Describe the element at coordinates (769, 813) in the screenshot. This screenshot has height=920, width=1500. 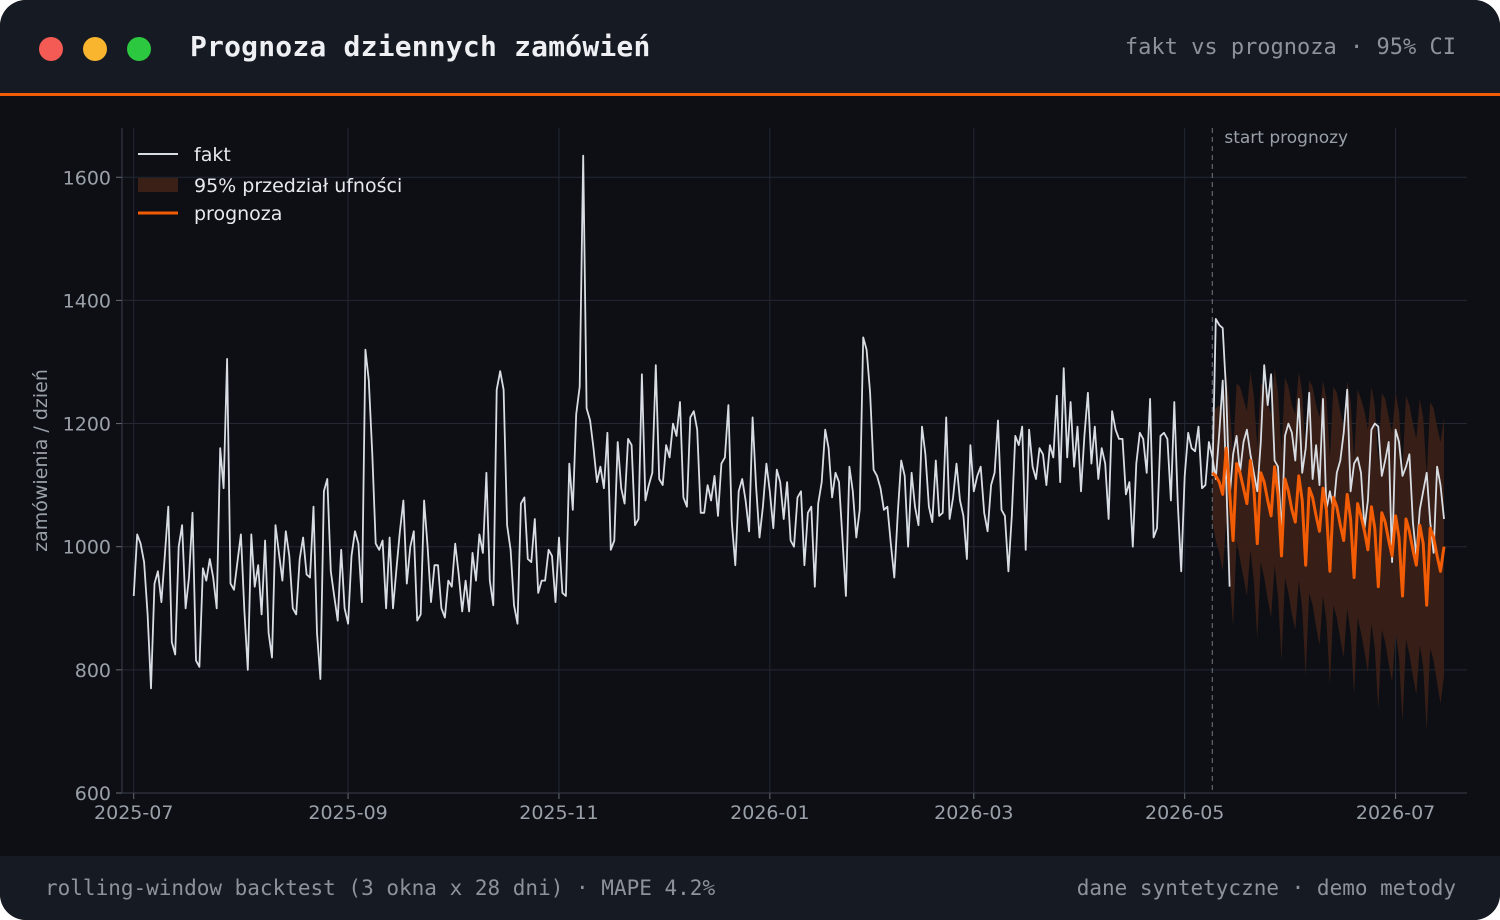
I see `x-tick-label: 2026-01` at that location.